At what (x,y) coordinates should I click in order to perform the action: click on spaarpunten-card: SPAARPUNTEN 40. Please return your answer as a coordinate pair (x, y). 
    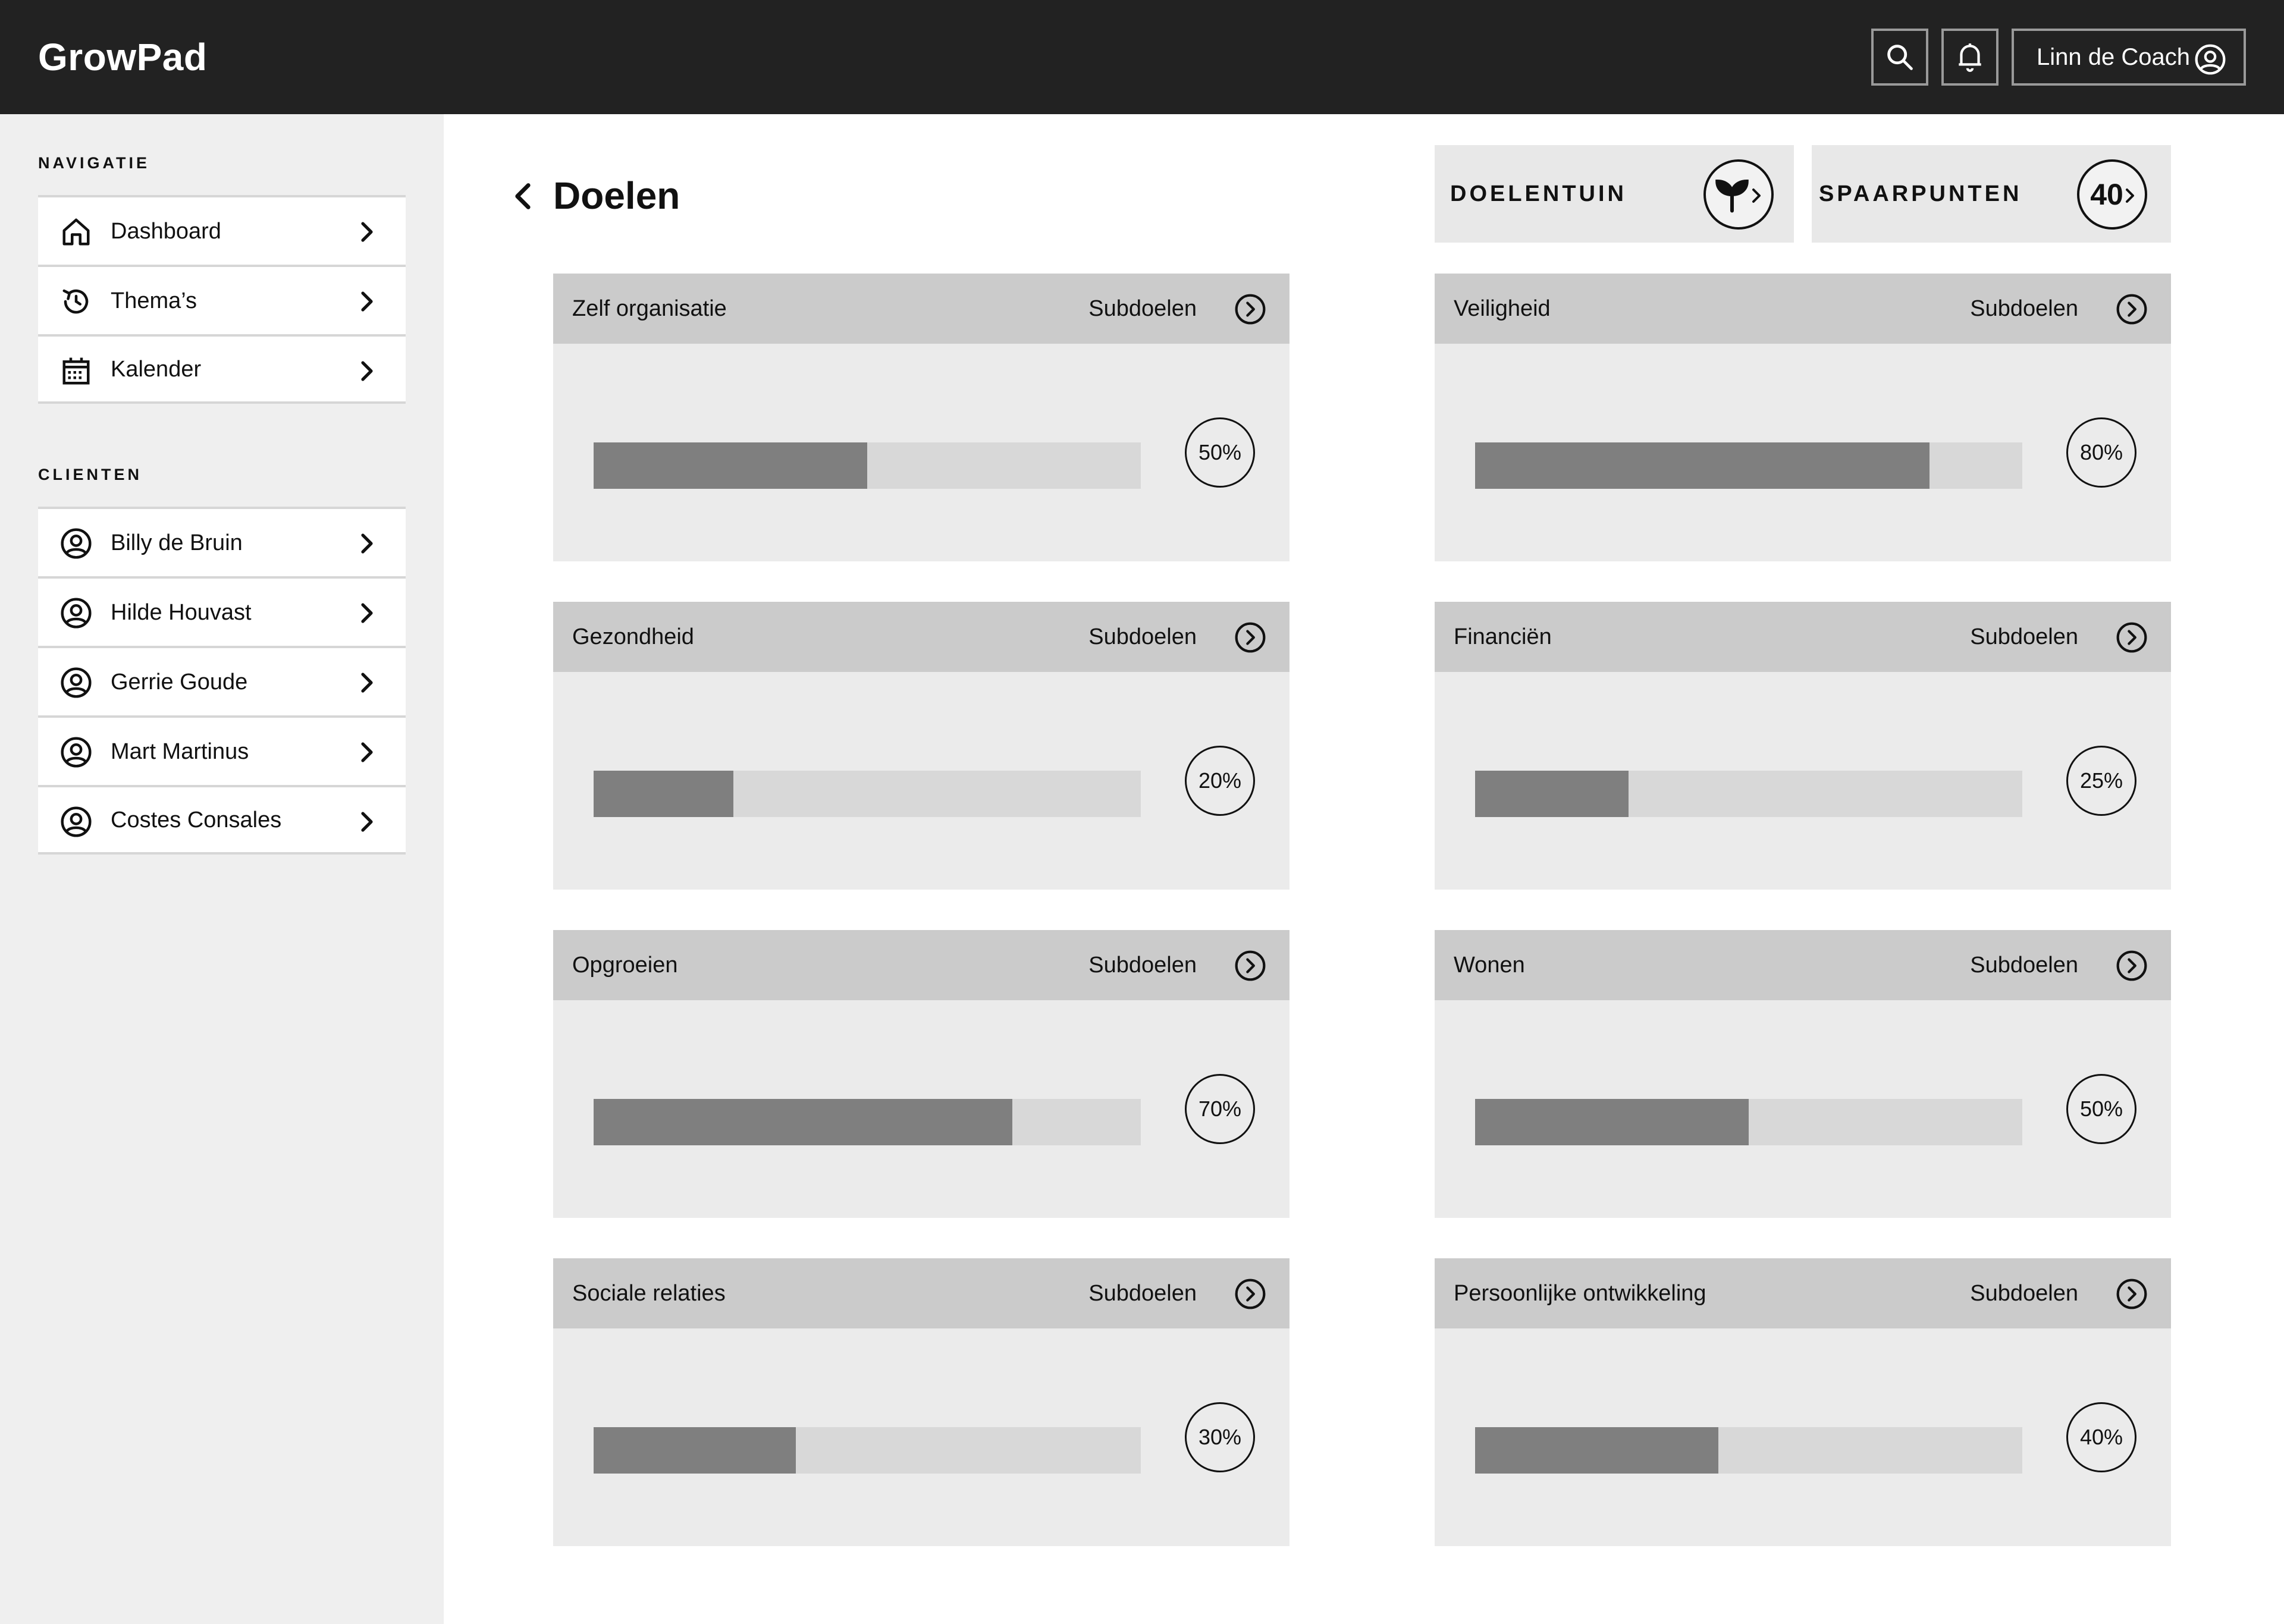
    Looking at the image, I should click on (1992, 194).